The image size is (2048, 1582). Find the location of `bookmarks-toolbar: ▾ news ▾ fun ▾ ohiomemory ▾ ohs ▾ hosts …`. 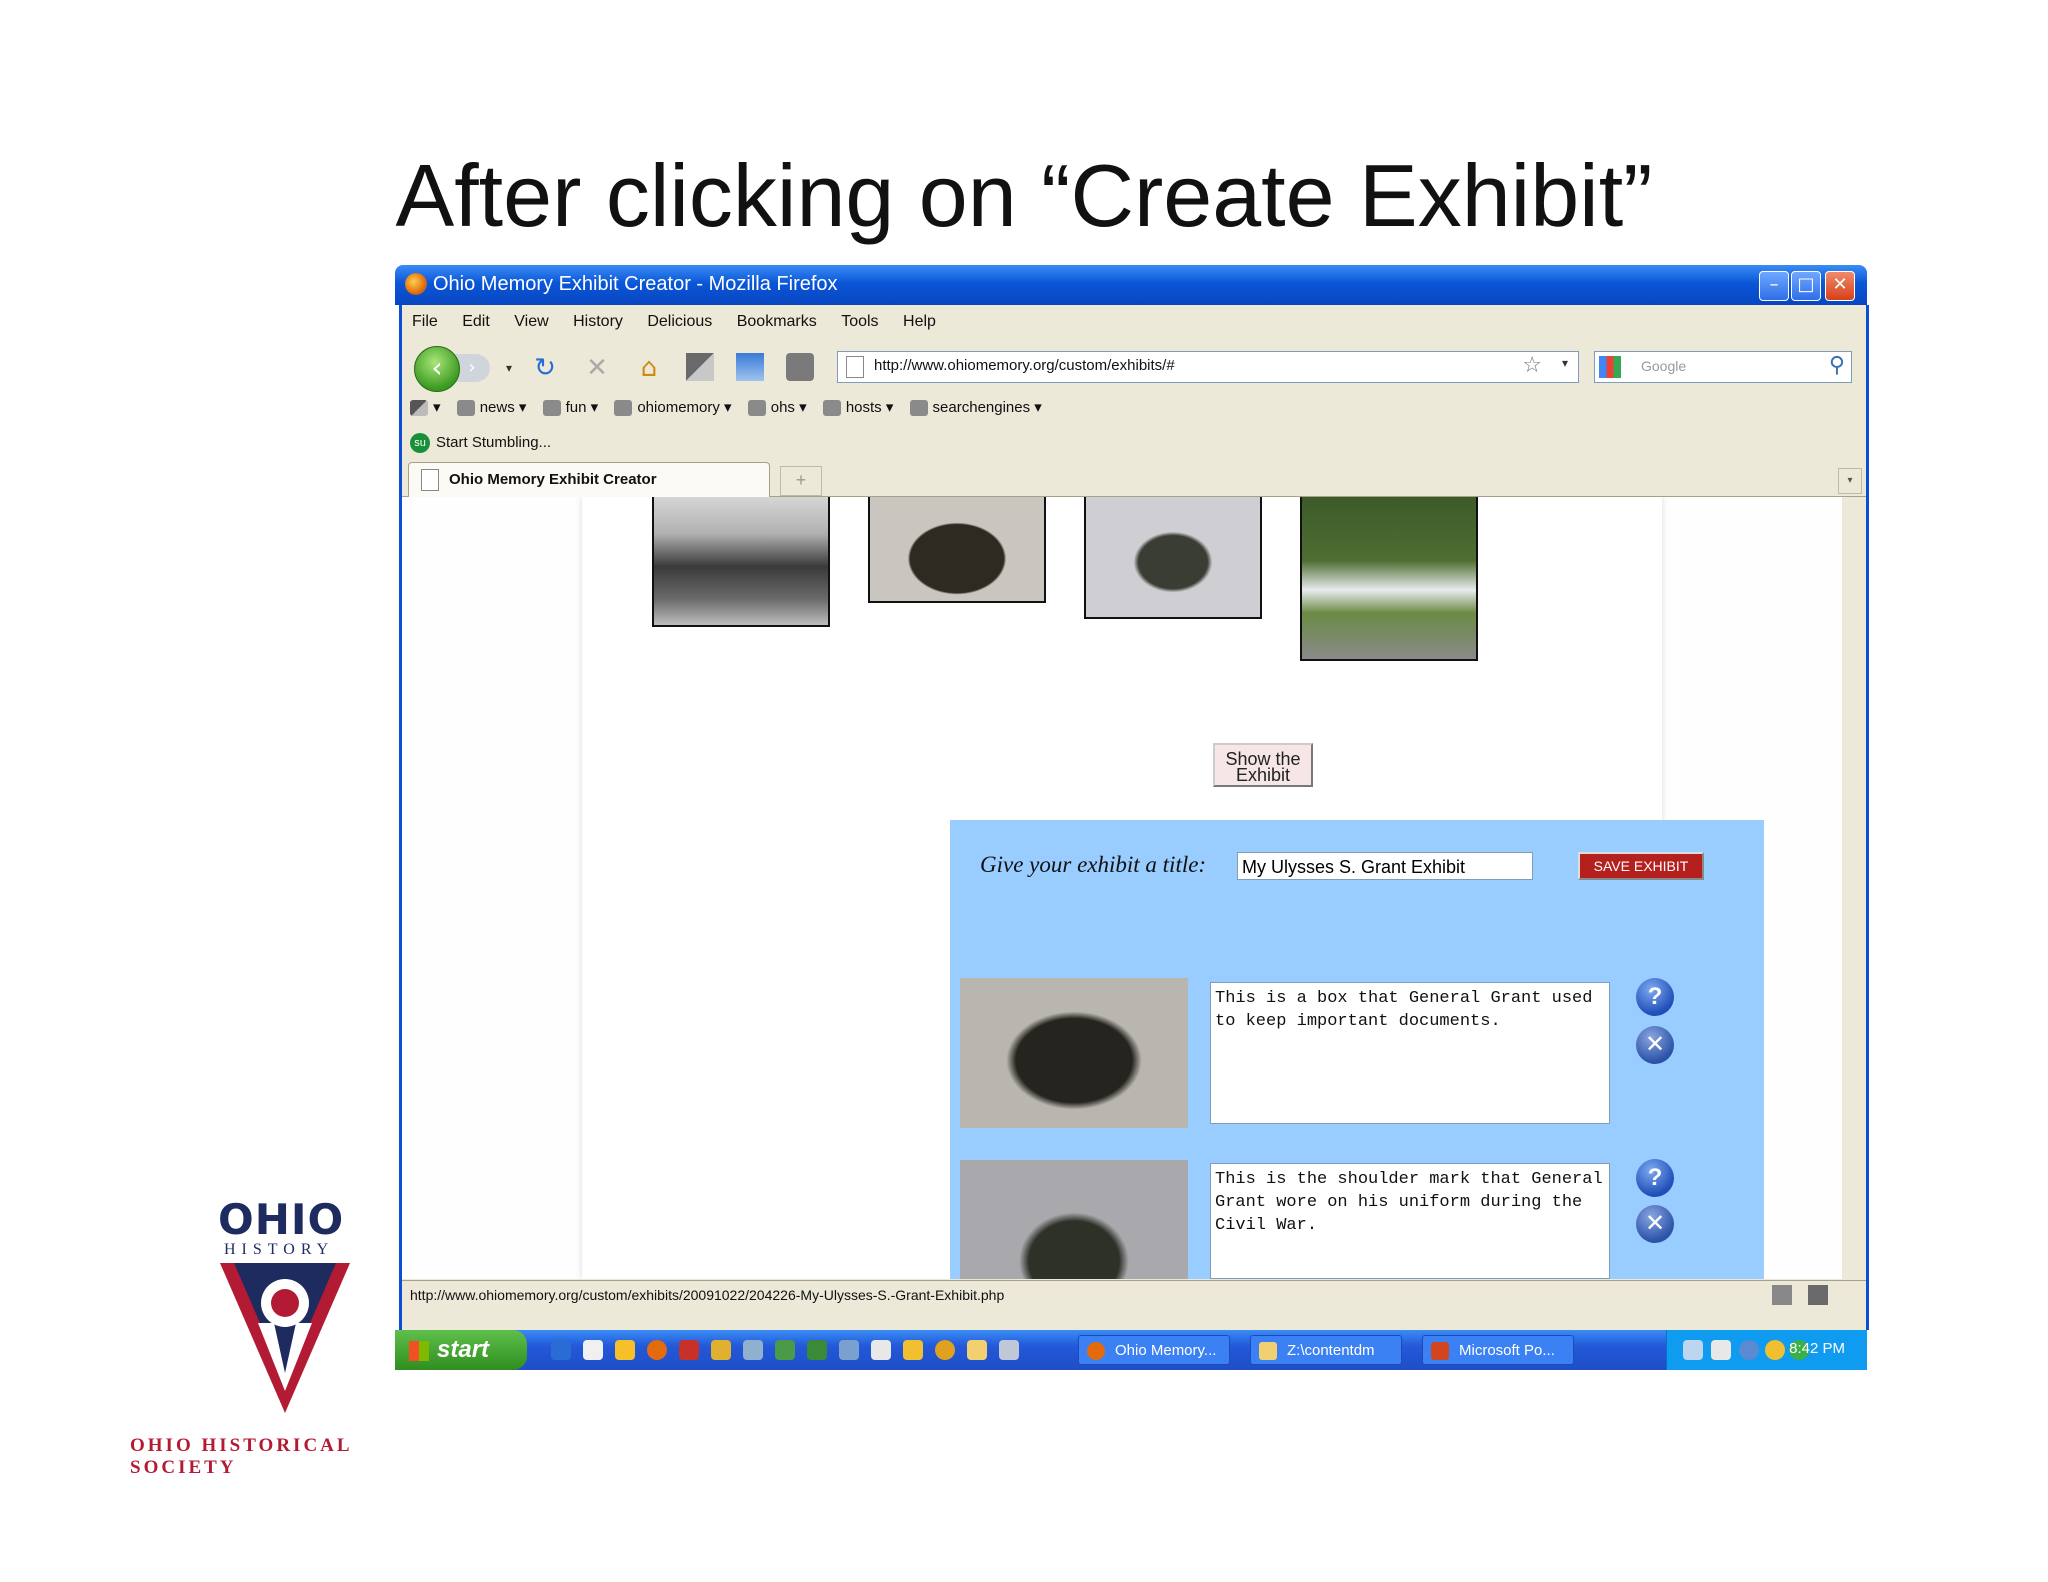

bookmarks-toolbar: ▾ news ▾ fun ▾ ohiomemory ▾ ohs ▾ hosts … is located at coordinates (732, 412).